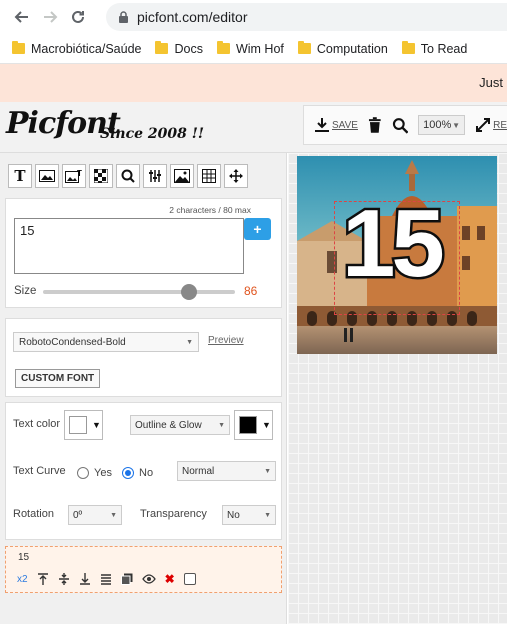 This screenshot has width=507, height=624. I want to click on banner-text: Just, so click(491, 82).